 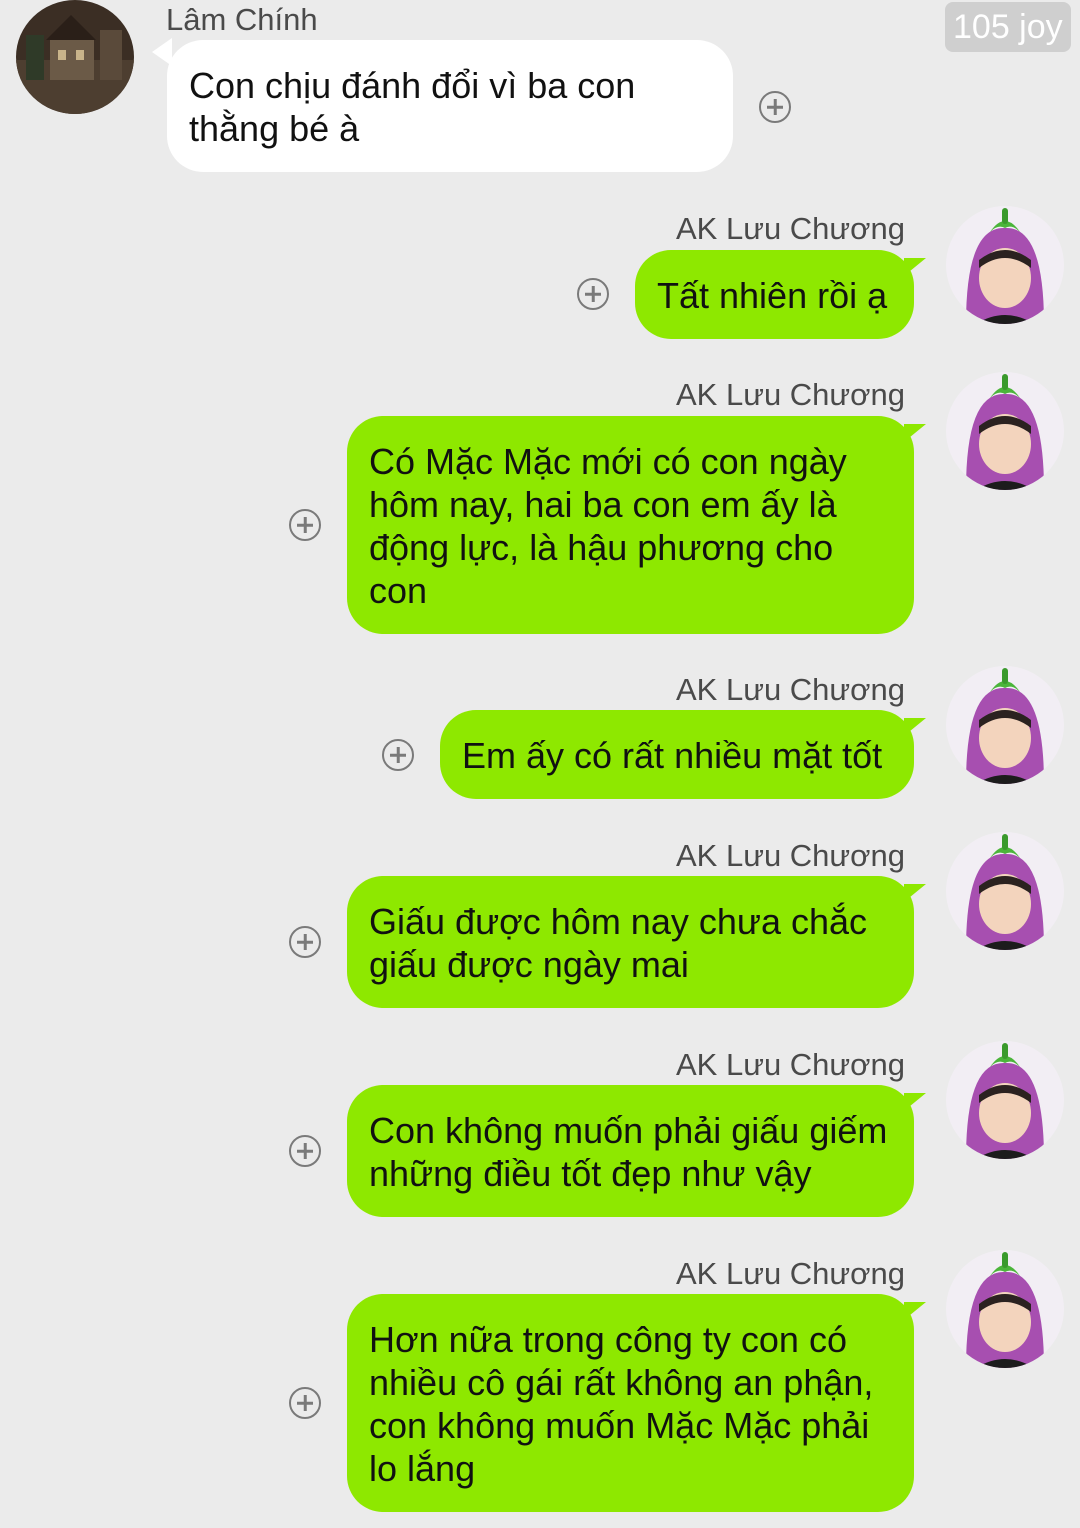 I want to click on message-line: Hơn nữa trong công ty con có, so click(x=608, y=1339).